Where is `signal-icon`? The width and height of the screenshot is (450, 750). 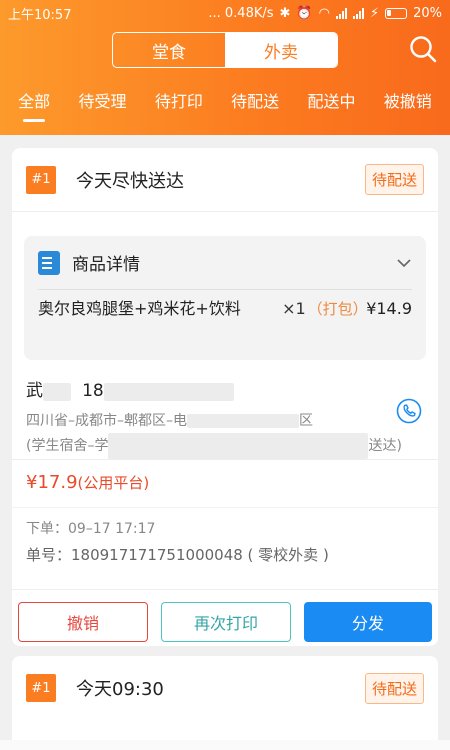 signal-icon is located at coordinates (341, 13).